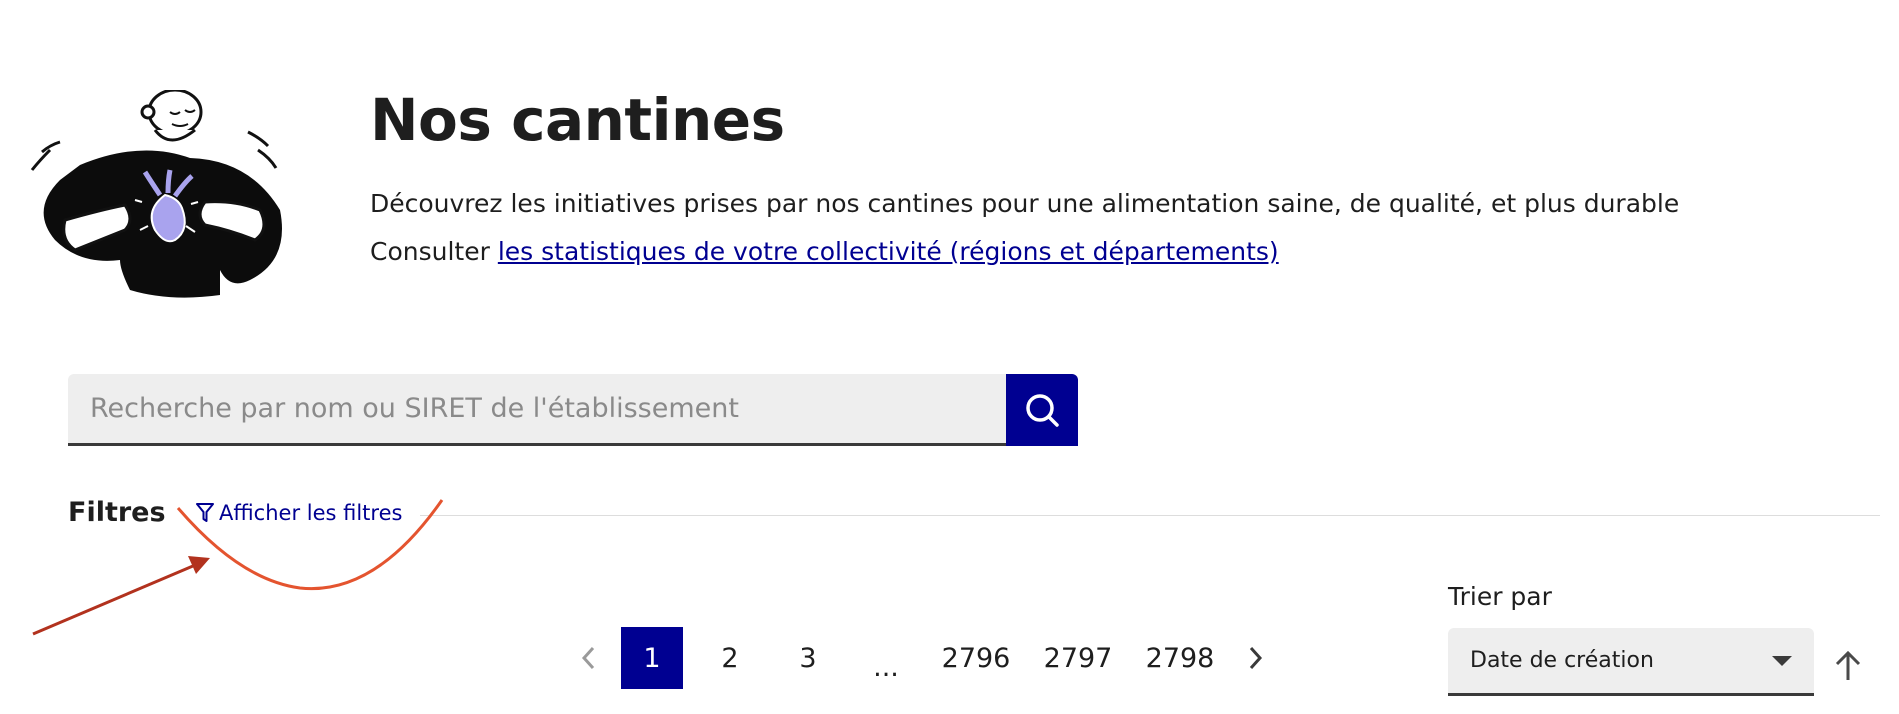 This screenshot has width=1899, height=714. I want to click on search-icon, so click(1042, 410).